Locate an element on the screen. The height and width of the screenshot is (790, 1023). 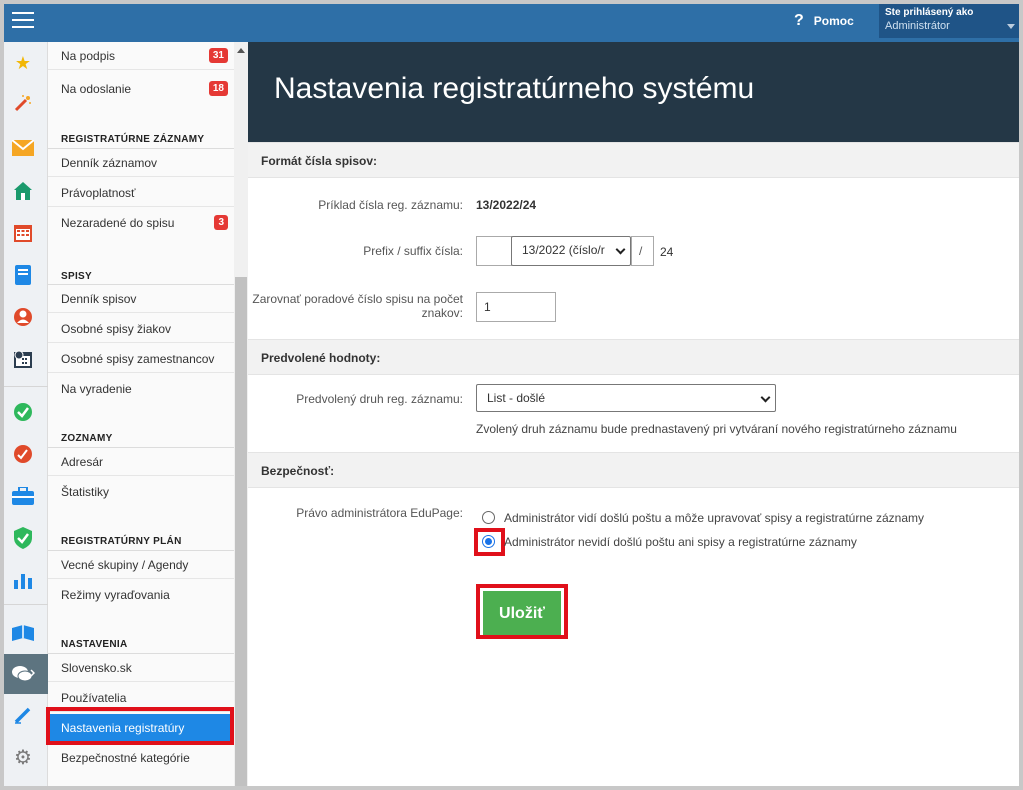
menu-item-dennik-spisov: Denník spisov is located at coordinates (141, 299).